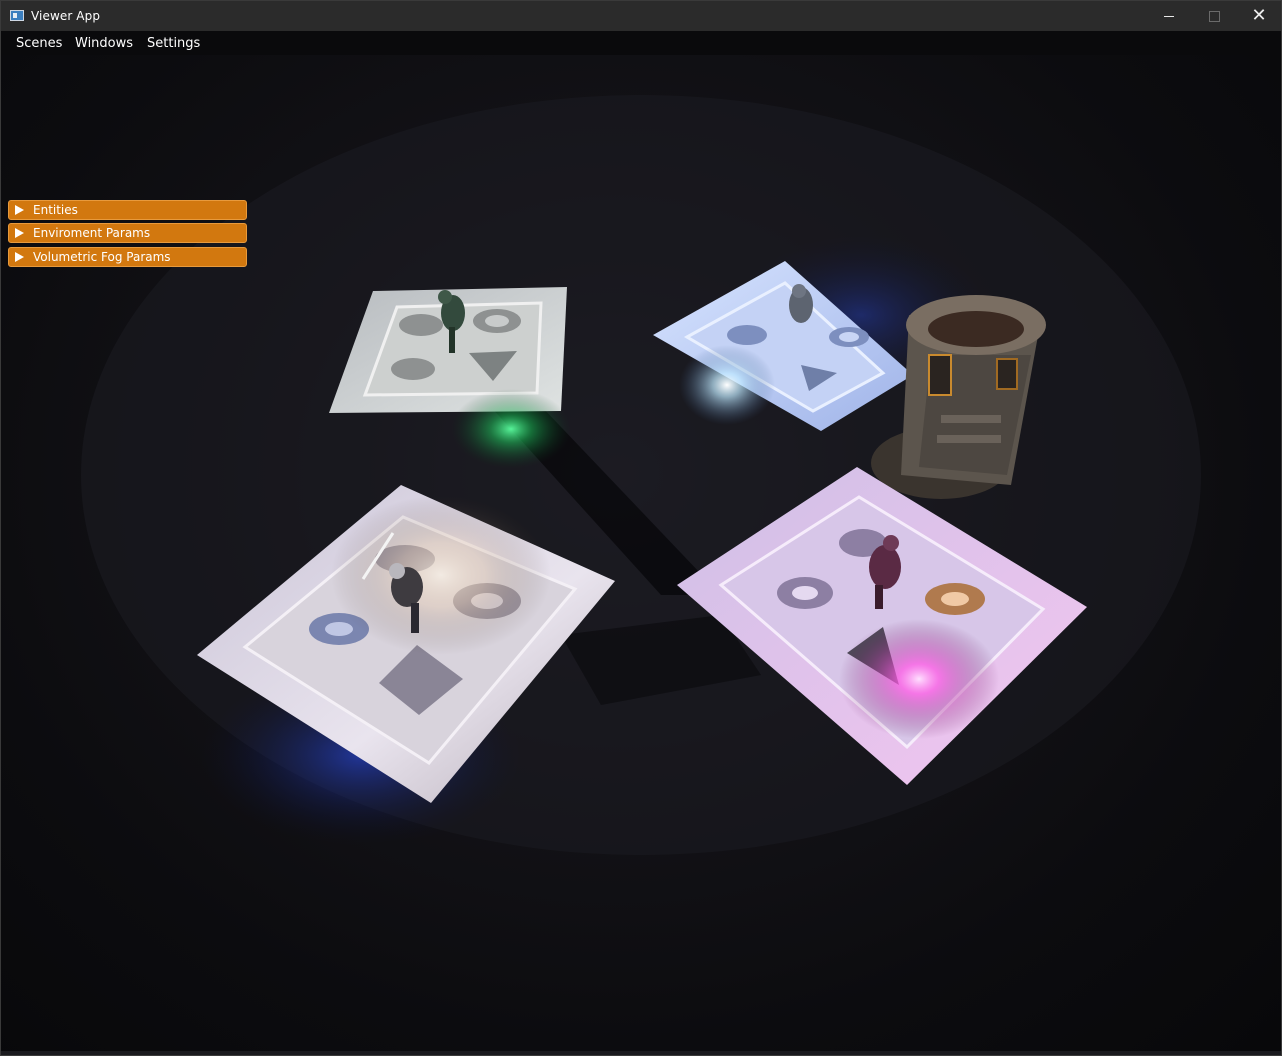 The height and width of the screenshot is (1056, 1282). I want to click on menu-windows: Windows, so click(104, 43).